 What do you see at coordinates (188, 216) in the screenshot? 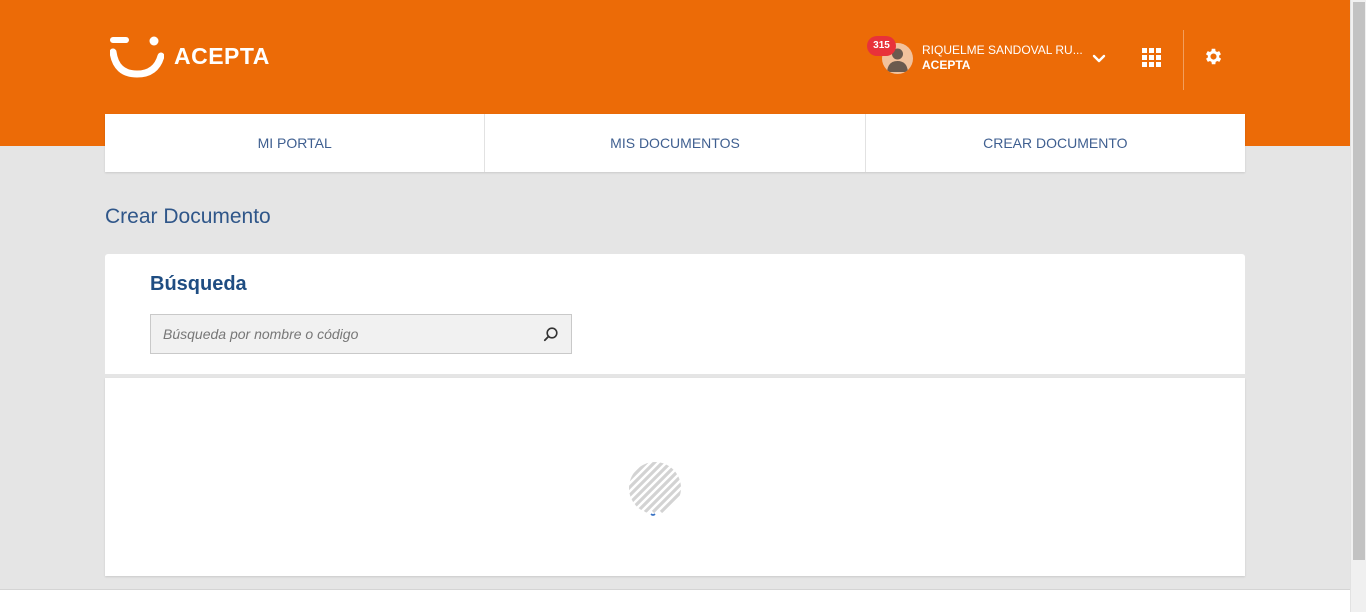
I see `page-title: Crear Documento` at bounding box center [188, 216].